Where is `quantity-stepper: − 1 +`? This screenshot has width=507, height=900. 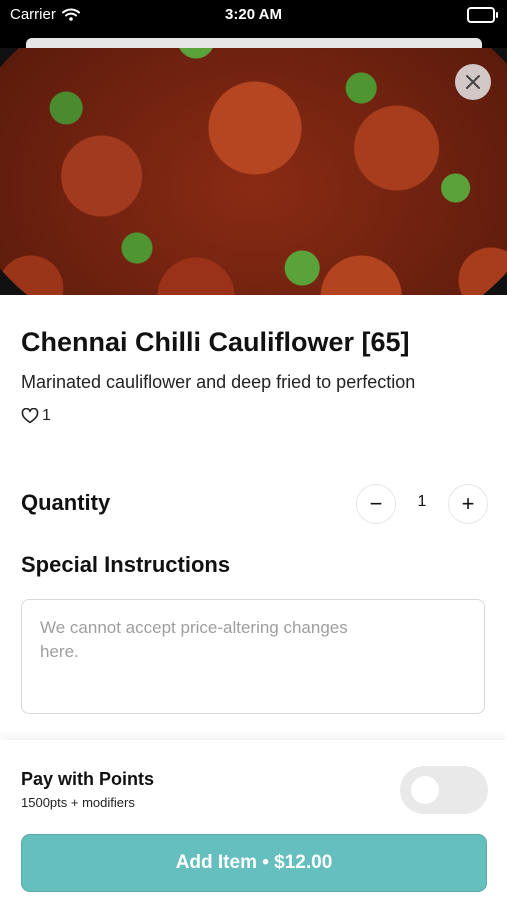
quantity-stepper: − 1 + is located at coordinates (422, 504).